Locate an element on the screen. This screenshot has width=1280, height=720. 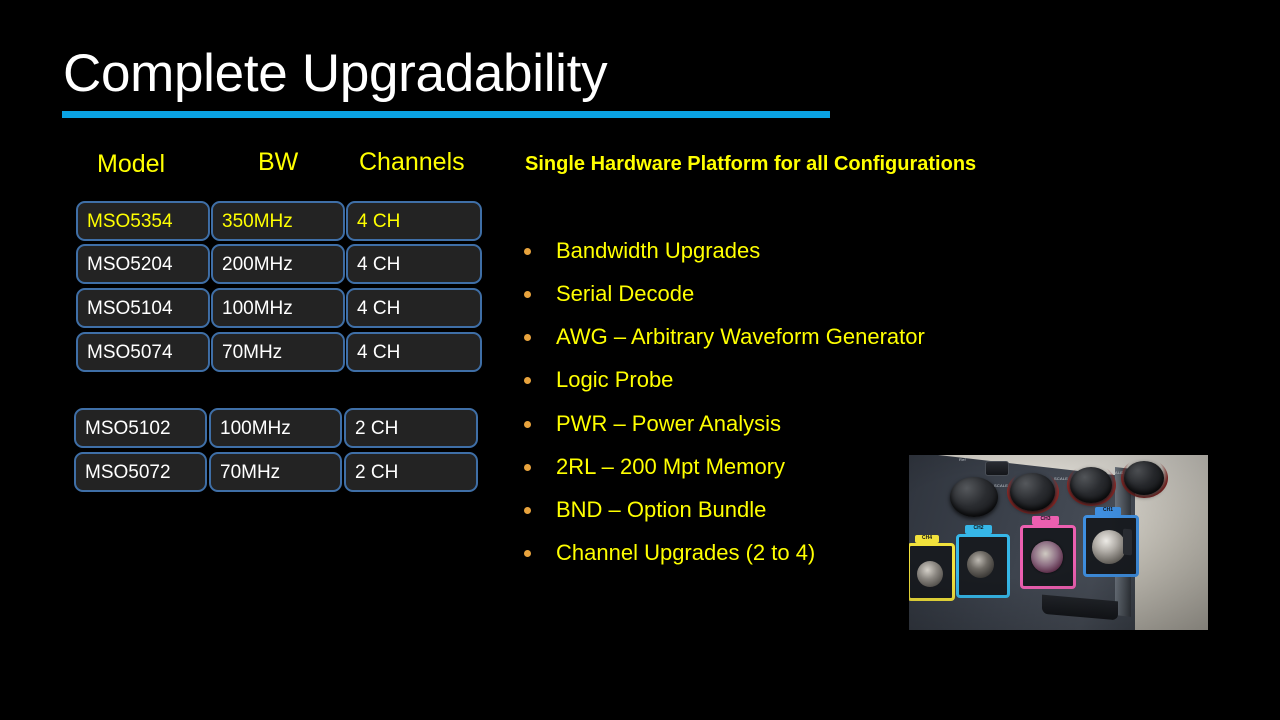
list-item: AWG – Arbitrary Waveform Generator is located at coordinates (724, 337).